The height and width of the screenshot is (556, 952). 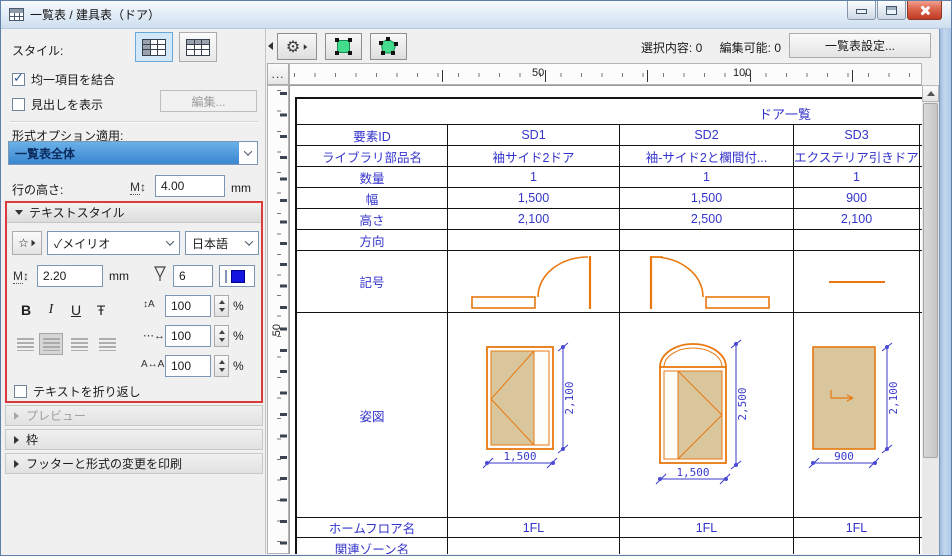 What do you see at coordinates (51, 310) in the screenshot?
I see `italic-button: I` at bounding box center [51, 310].